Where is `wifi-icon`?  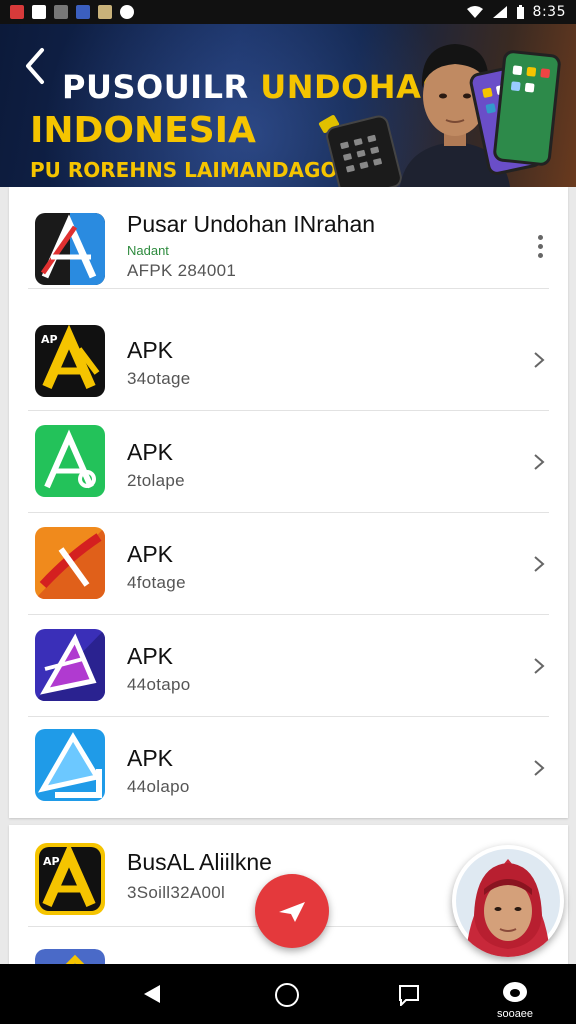
wifi-icon is located at coordinates (474, 12).